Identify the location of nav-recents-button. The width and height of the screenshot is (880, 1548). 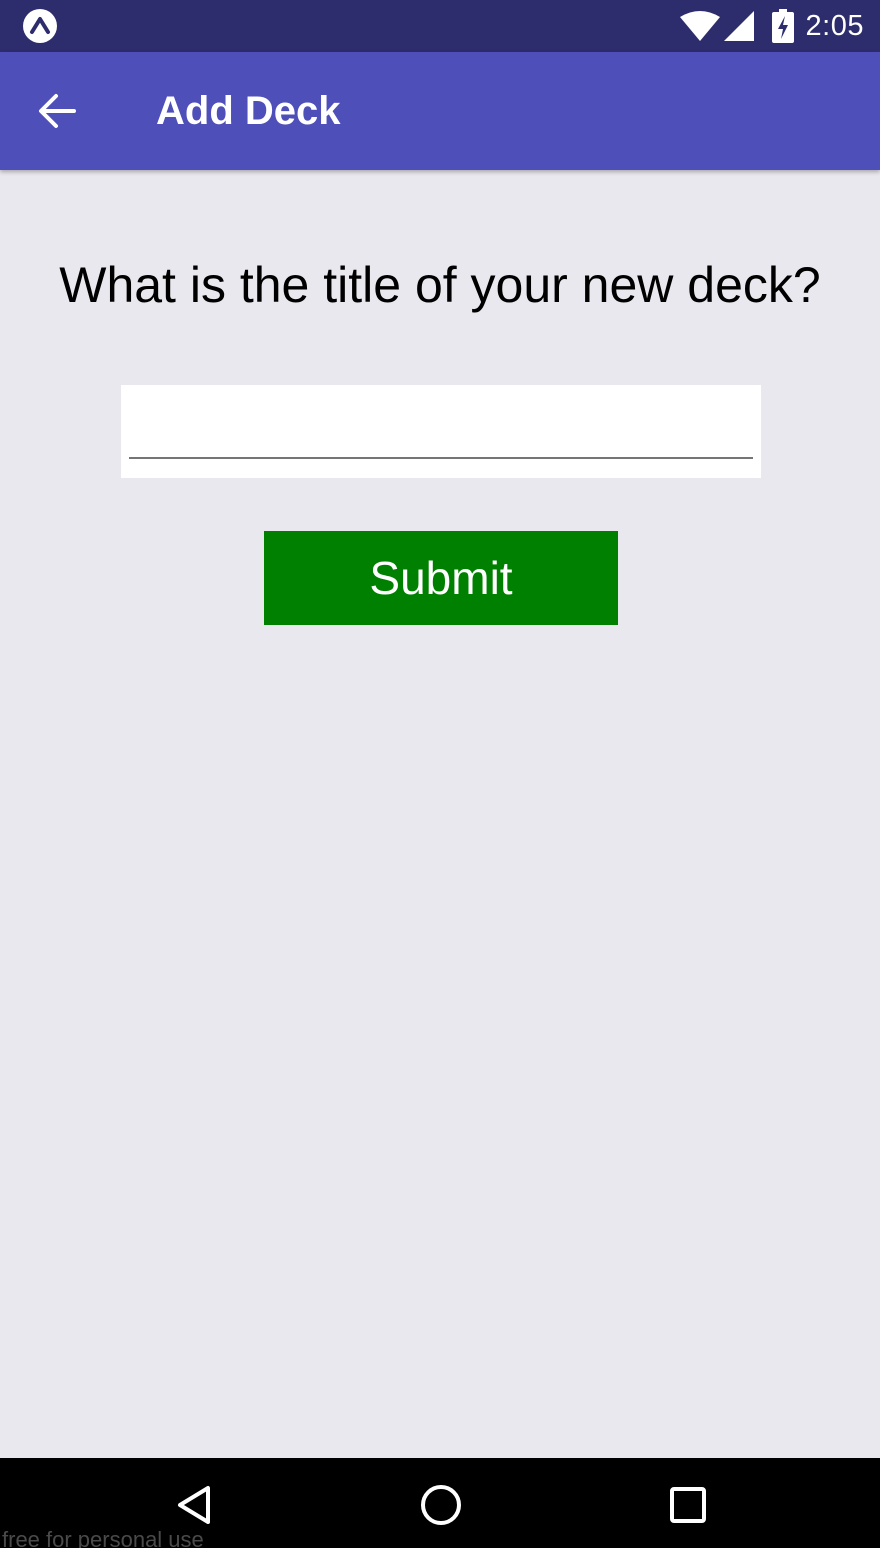
(688, 1505).